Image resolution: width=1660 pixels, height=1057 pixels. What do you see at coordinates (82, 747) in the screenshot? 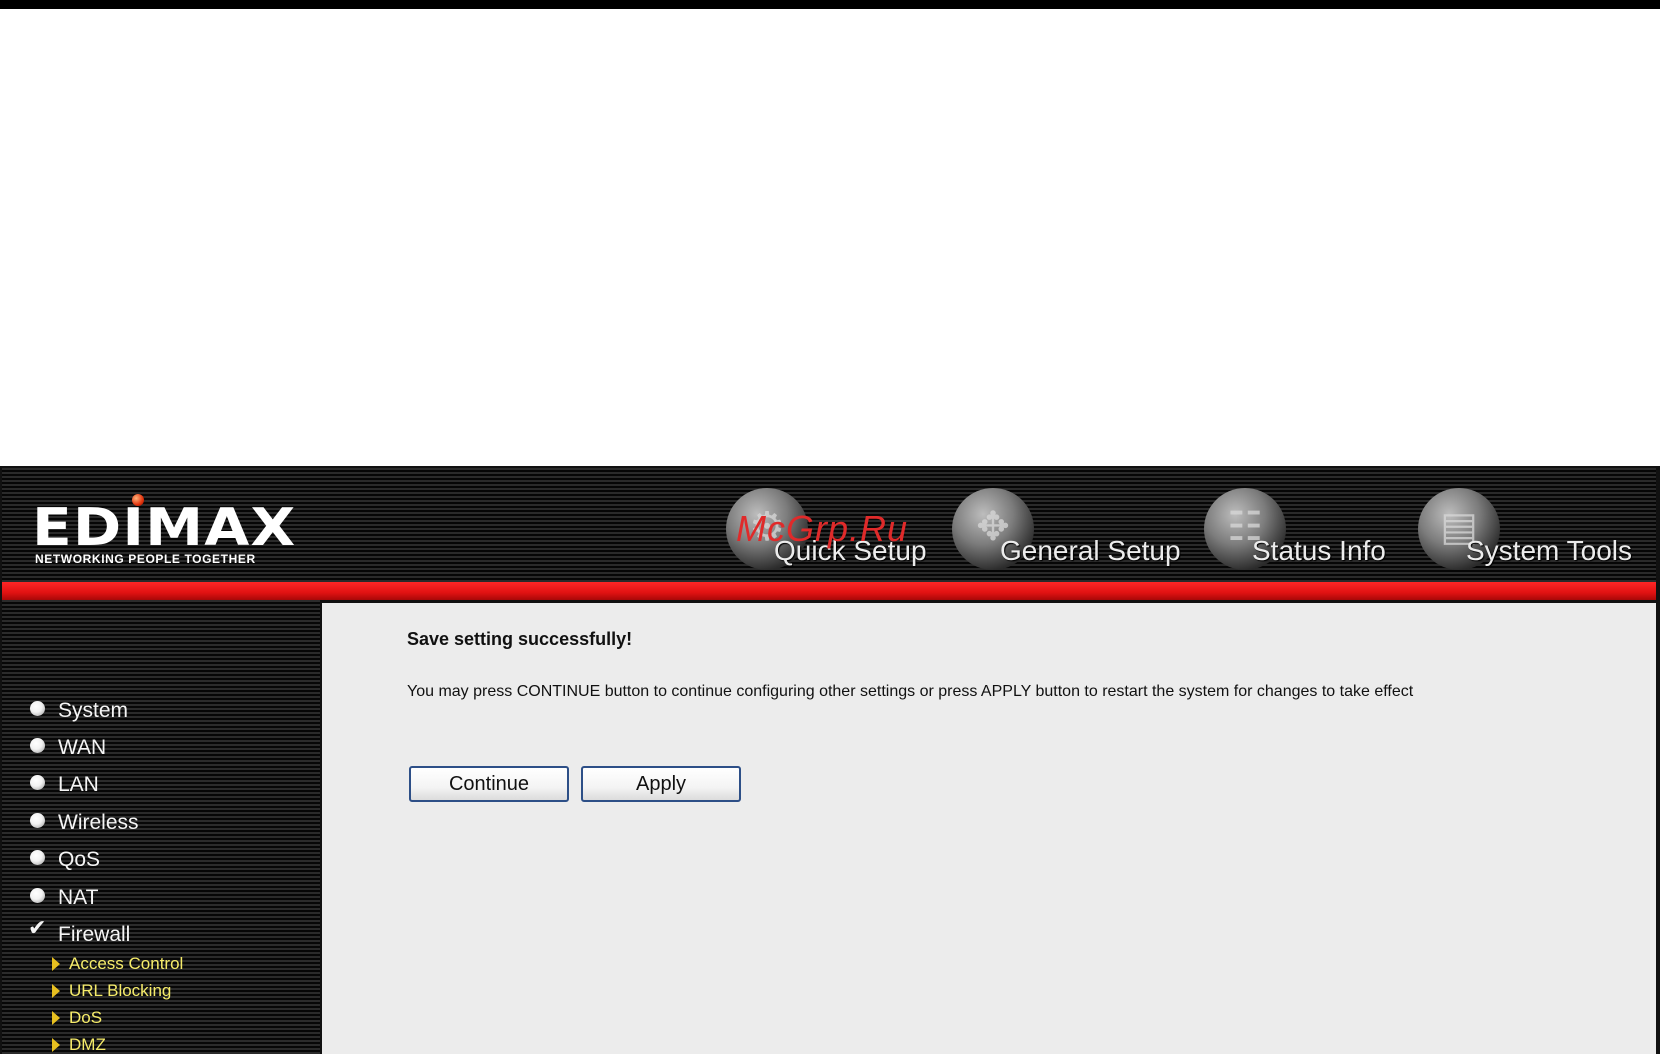
I see `sidebar-item-label: WAN` at bounding box center [82, 747].